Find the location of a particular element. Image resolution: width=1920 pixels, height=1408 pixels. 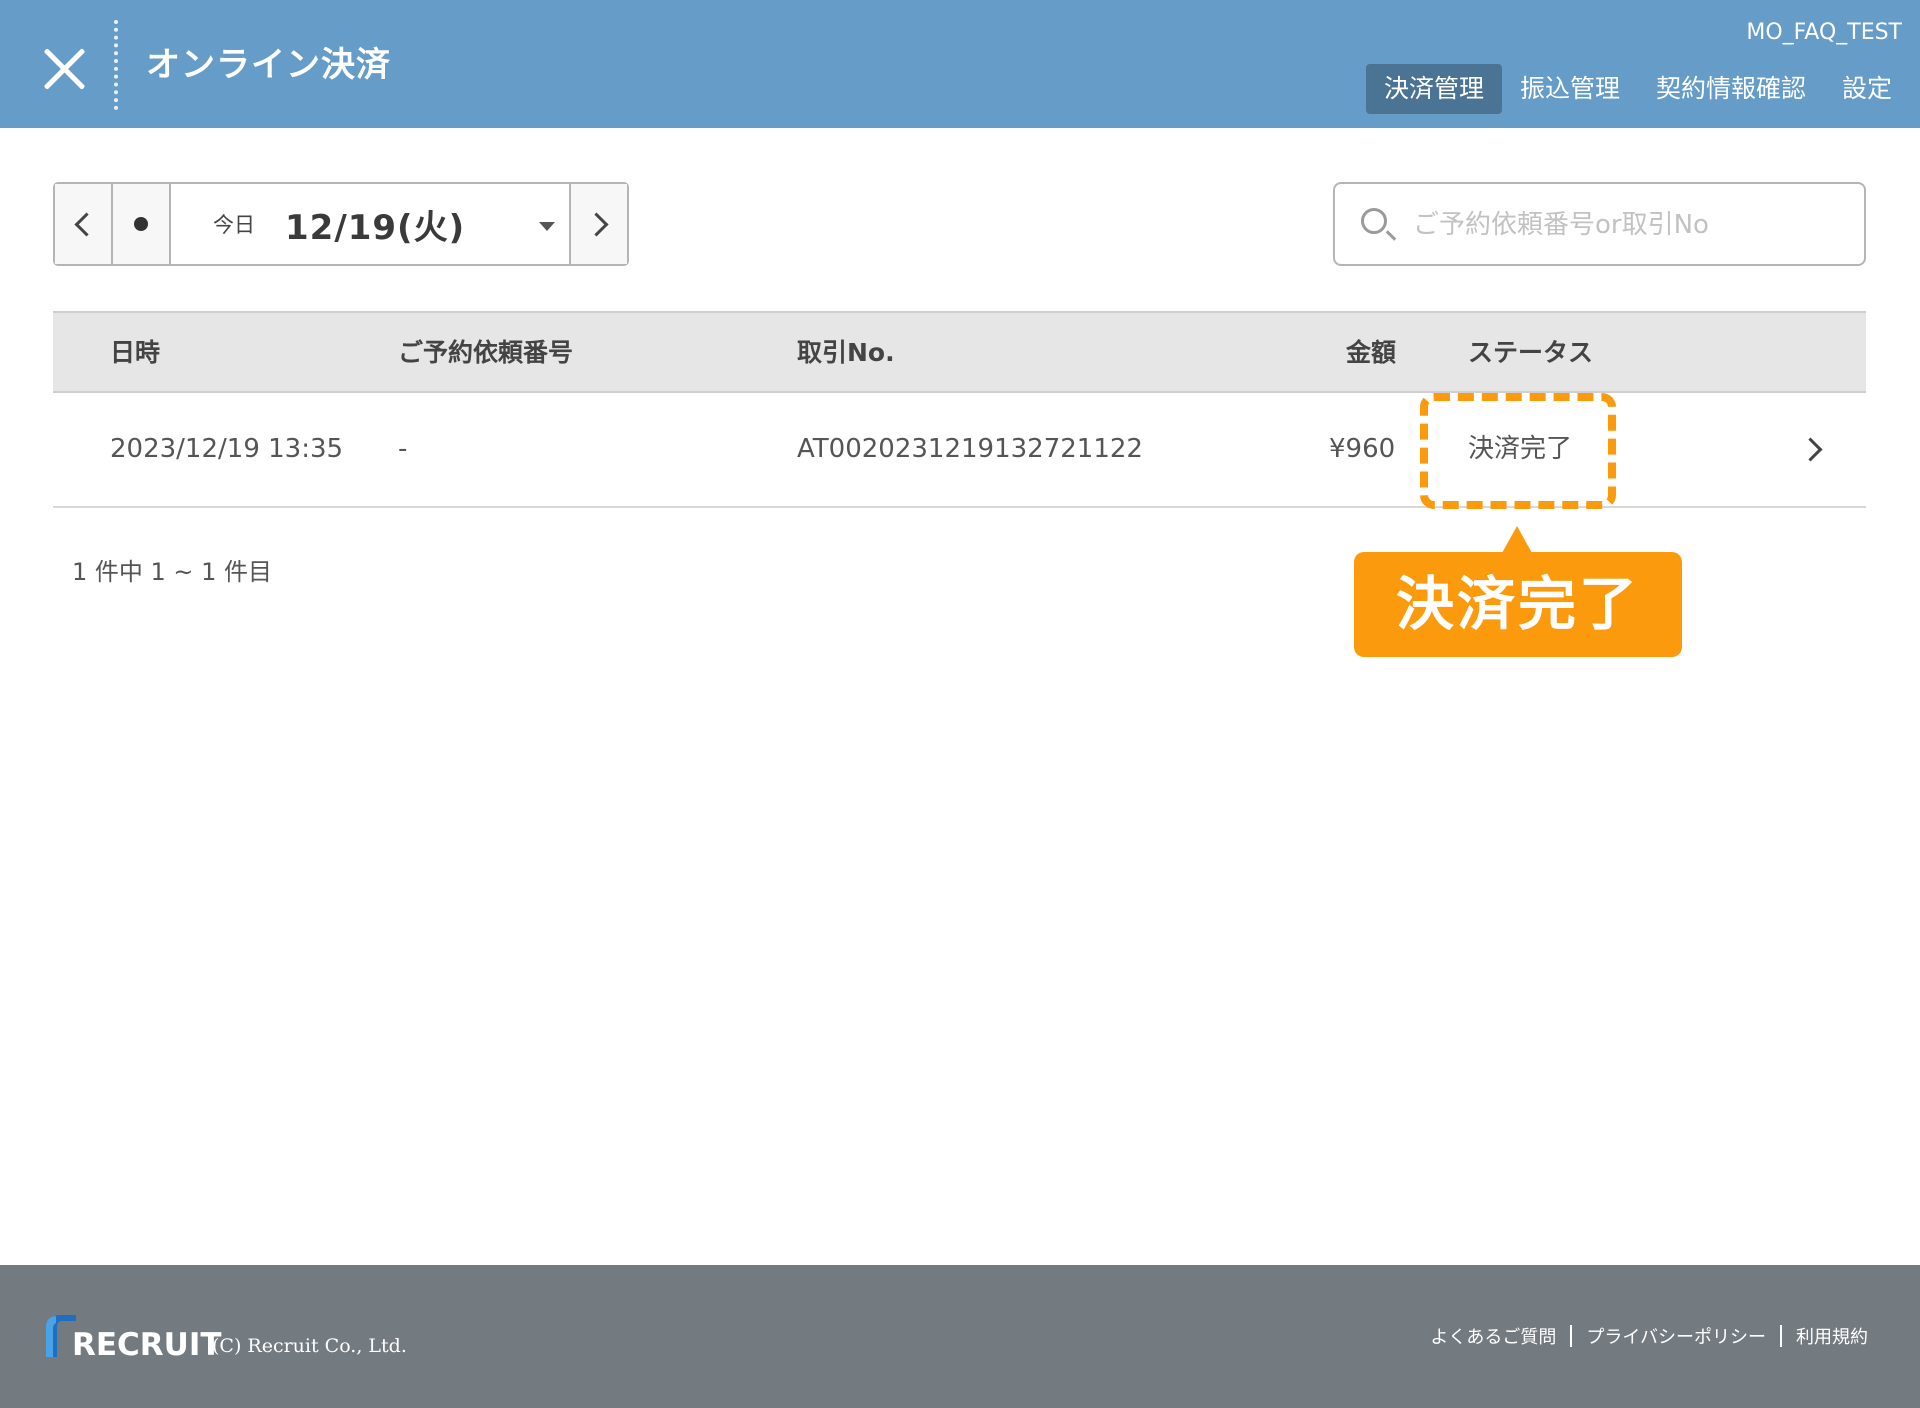

today-label: 今日 is located at coordinates (234, 225).